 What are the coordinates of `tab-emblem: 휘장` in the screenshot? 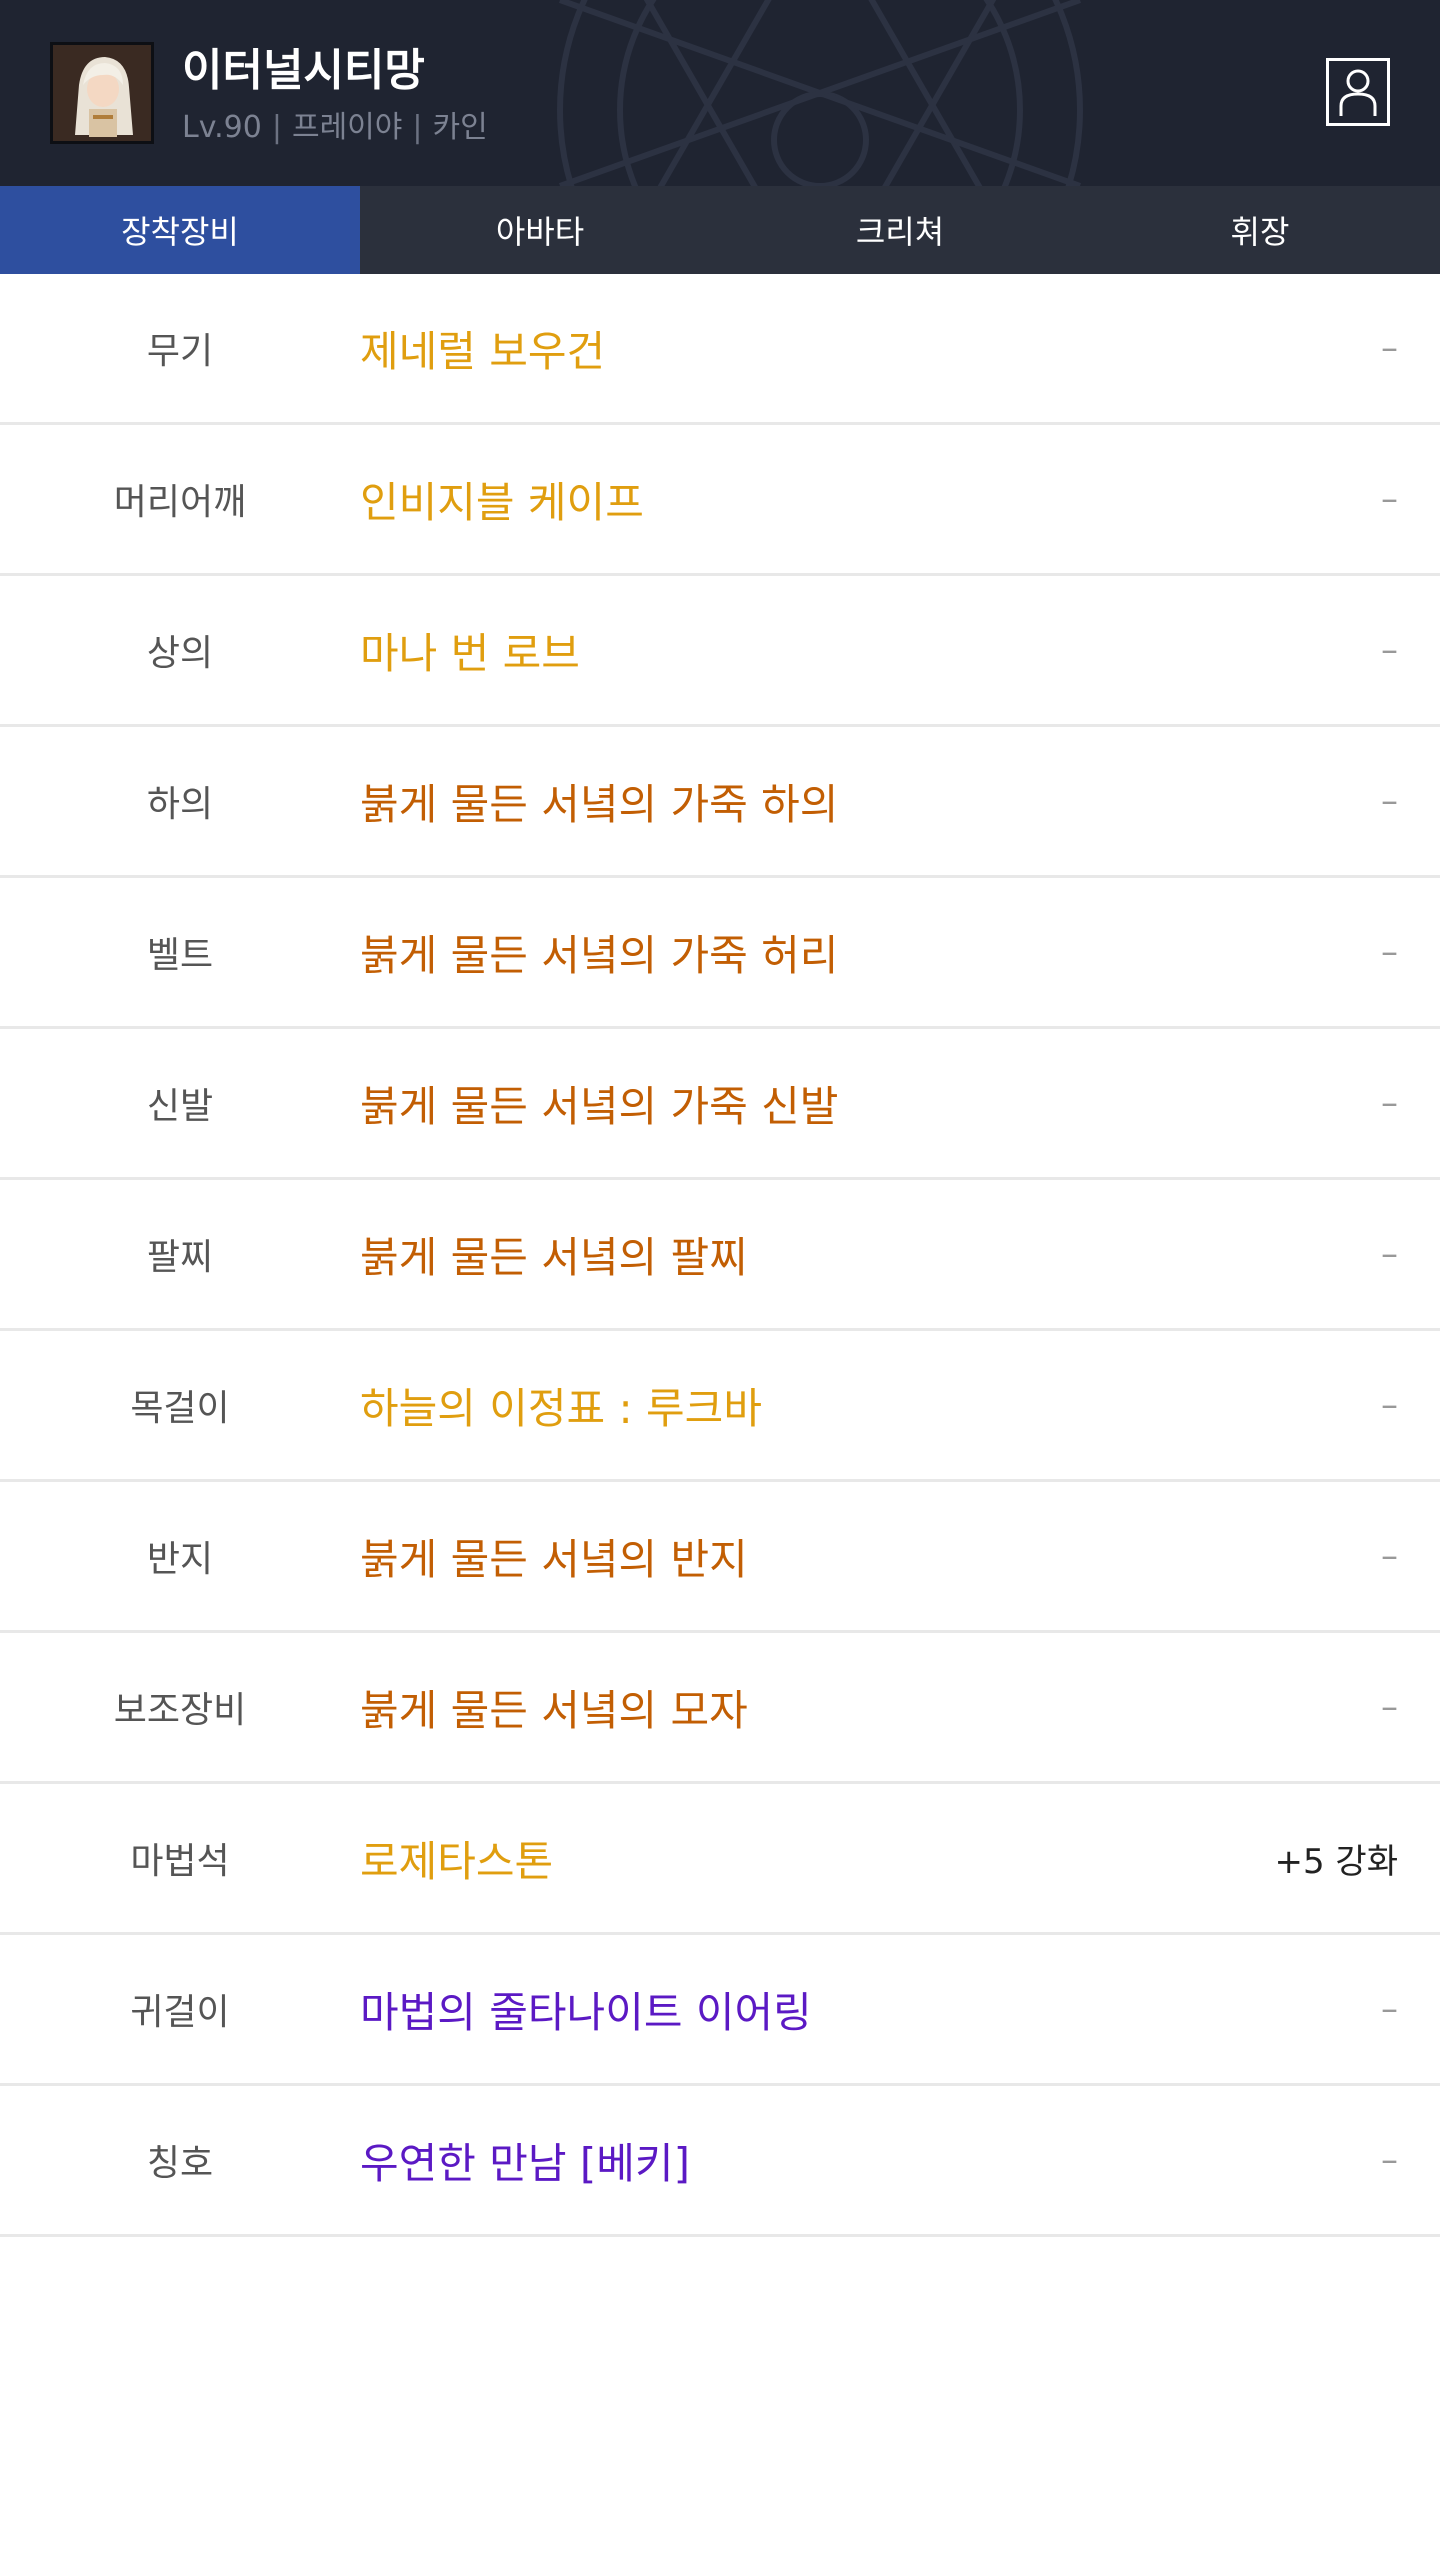 It's located at (1260, 230).